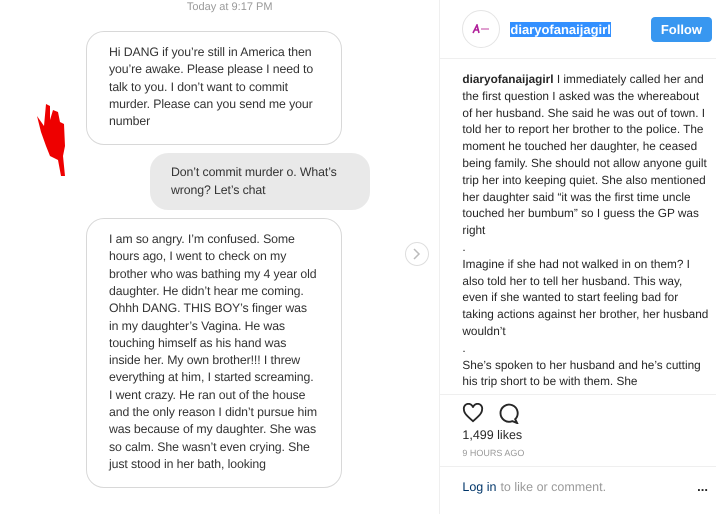 The image size is (720, 514). Describe the element at coordinates (578, 455) in the screenshot. I see `post-time: 9 HOURS AGO` at that location.